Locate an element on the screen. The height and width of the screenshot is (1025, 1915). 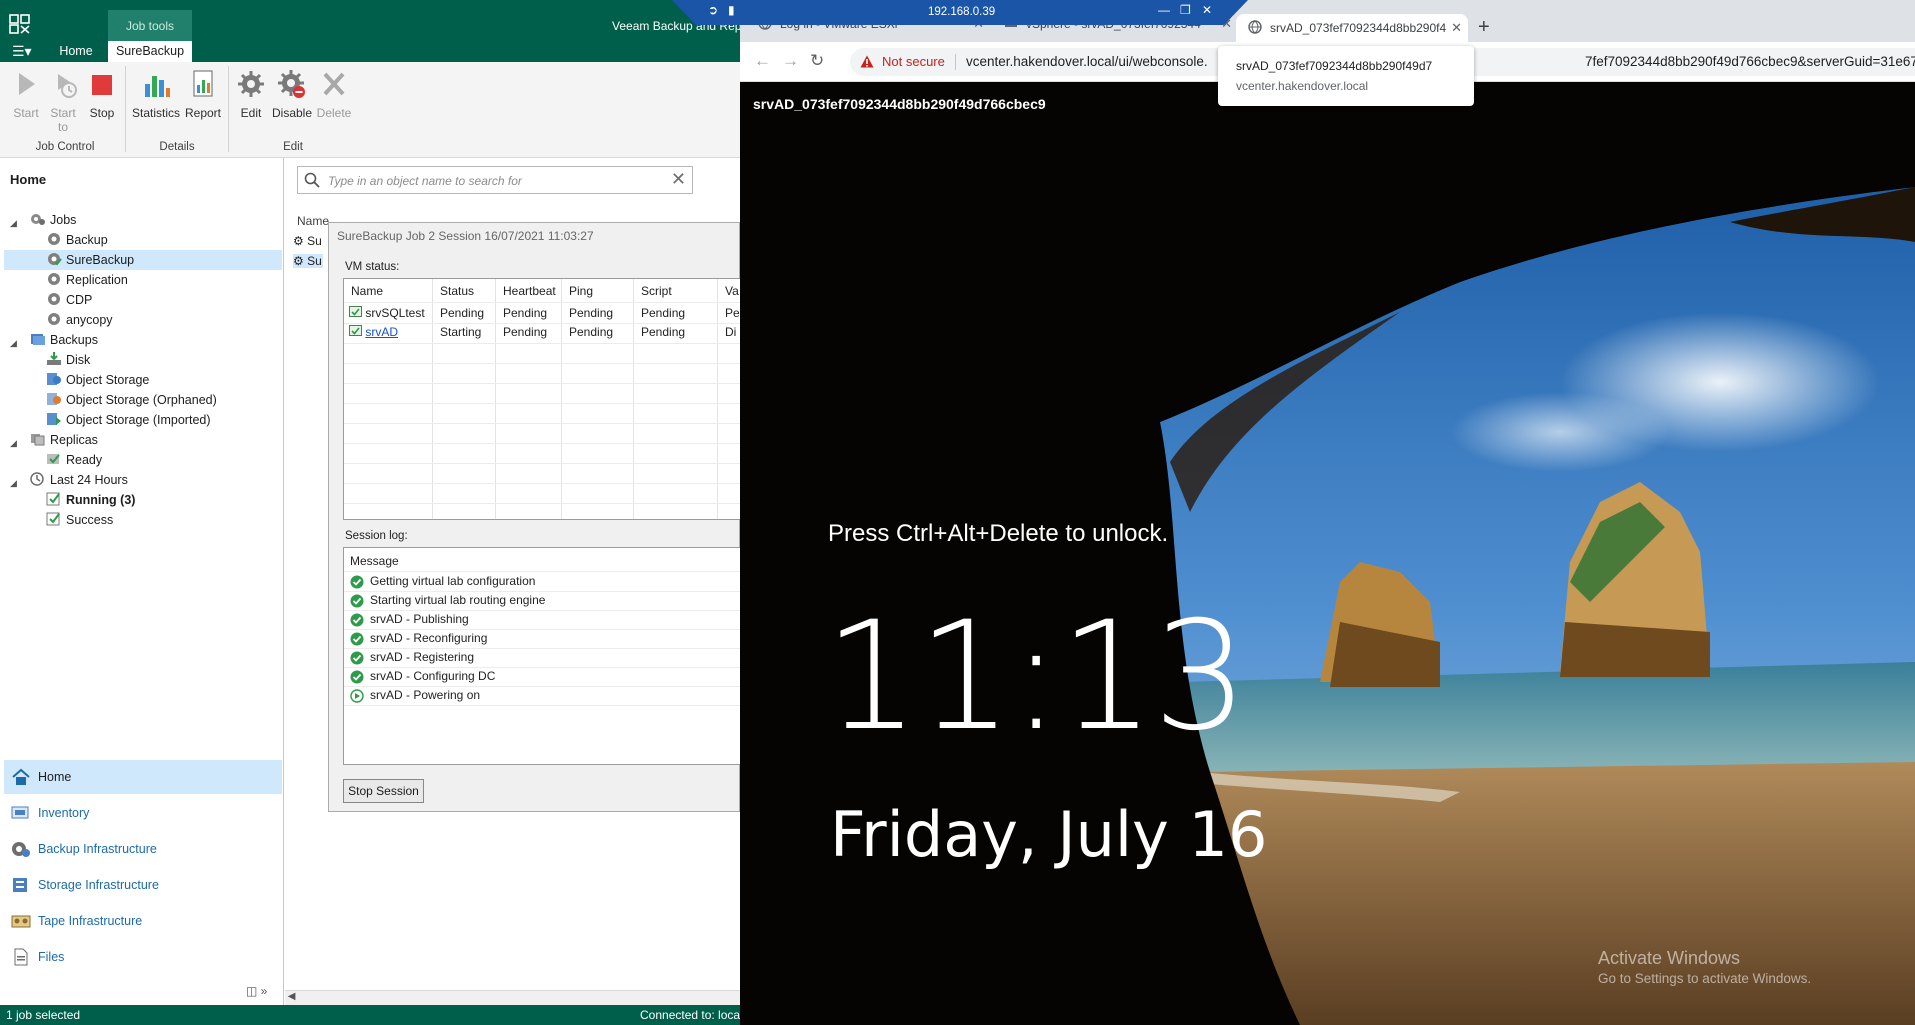
cell-ping: Pending is located at coordinates (591, 332).